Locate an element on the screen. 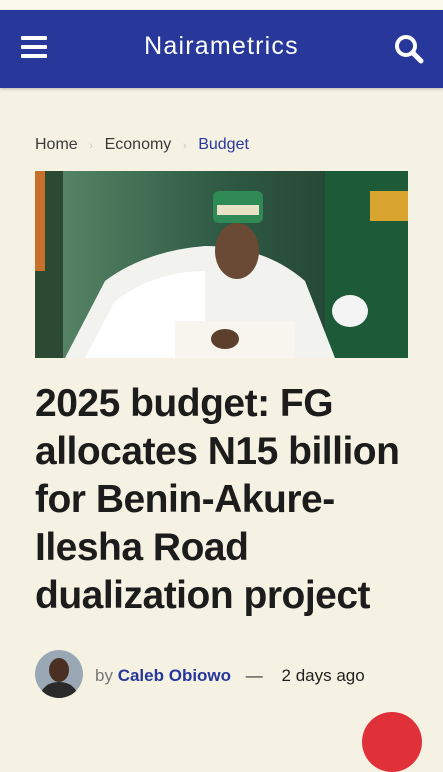 The width and height of the screenshot is (443, 772). top-navbar: Nairametrics is located at coordinates (221, 49).